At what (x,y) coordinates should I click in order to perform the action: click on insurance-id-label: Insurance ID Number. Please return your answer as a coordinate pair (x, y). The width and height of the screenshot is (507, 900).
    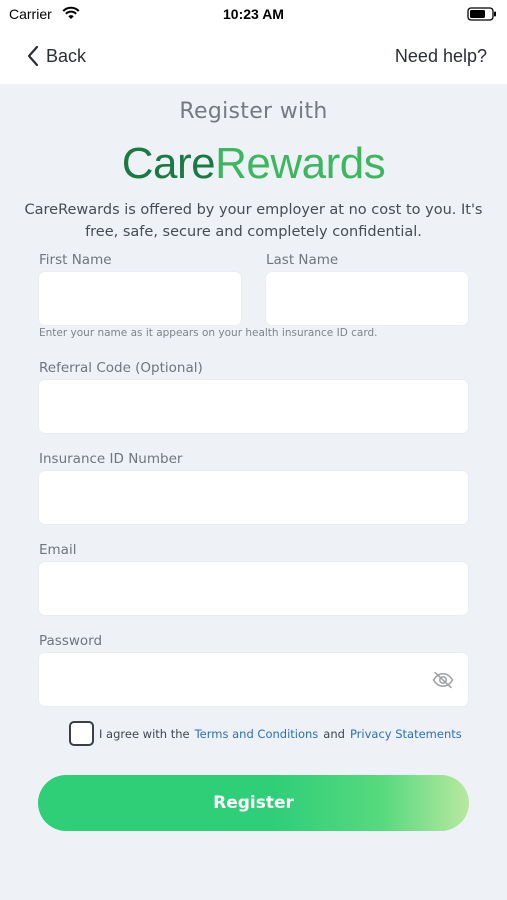
    Looking at the image, I should click on (111, 459).